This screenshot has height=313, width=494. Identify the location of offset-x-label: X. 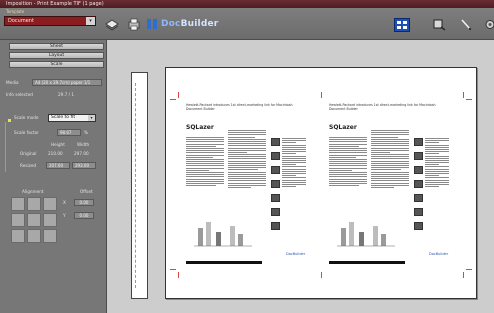
(64, 202).